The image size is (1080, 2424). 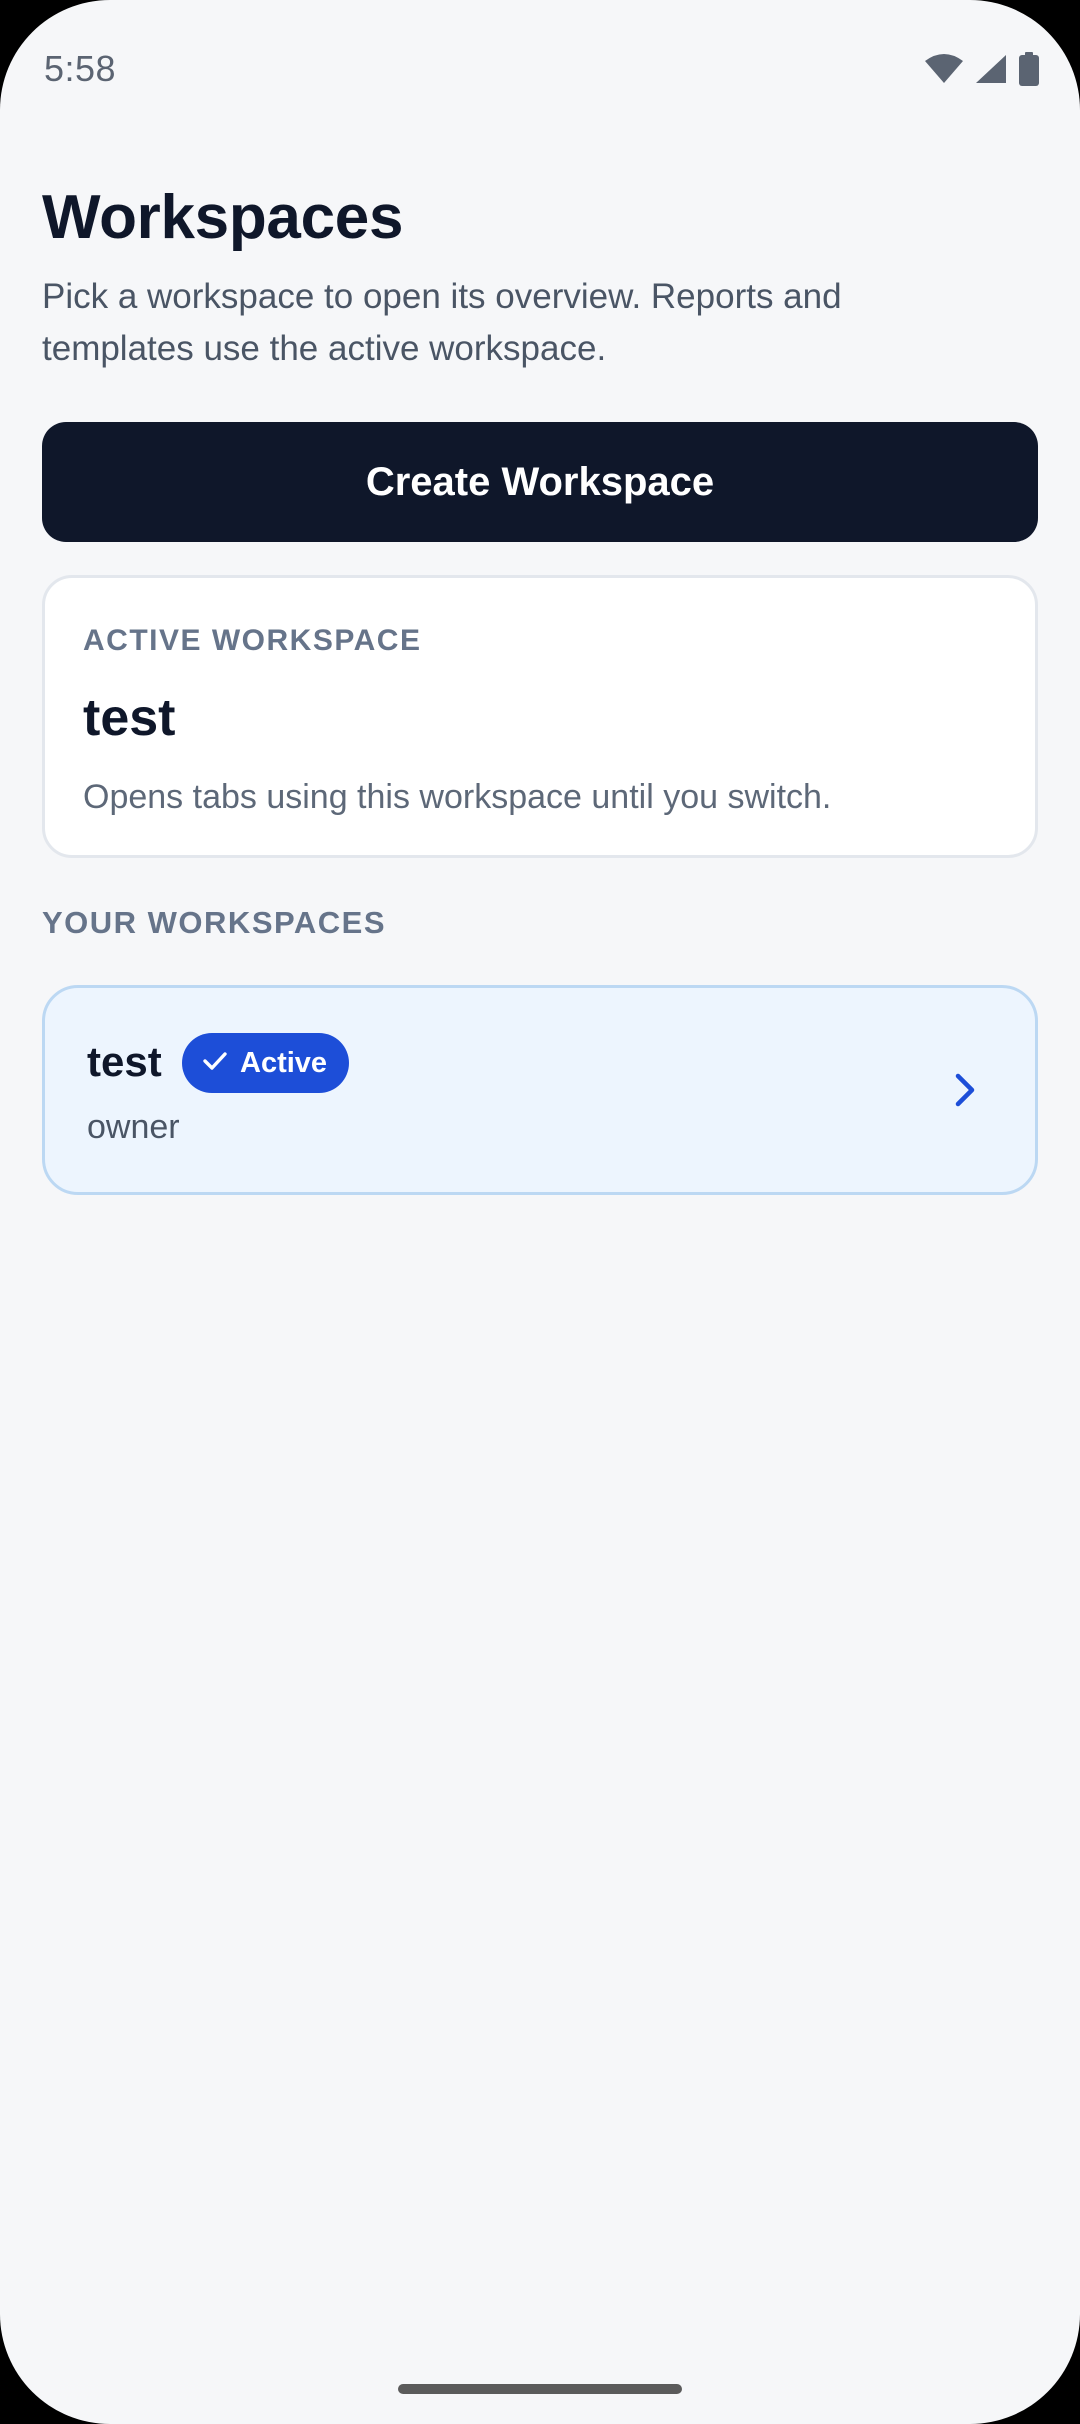 I want to click on active-workspace-label: ACTIVE WORKSPACE, so click(x=252, y=640).